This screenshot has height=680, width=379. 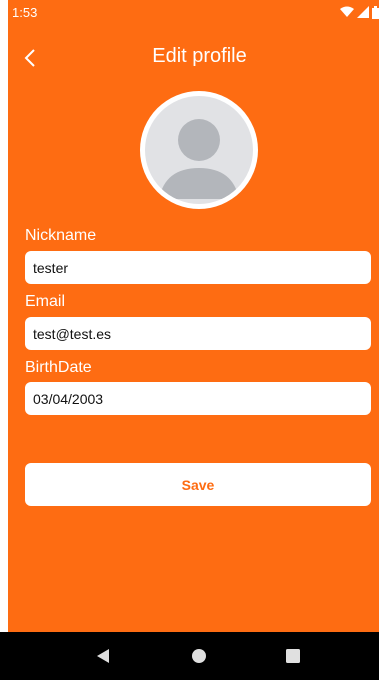 I want to click on nav-back-button, so click(x=103, y=656).